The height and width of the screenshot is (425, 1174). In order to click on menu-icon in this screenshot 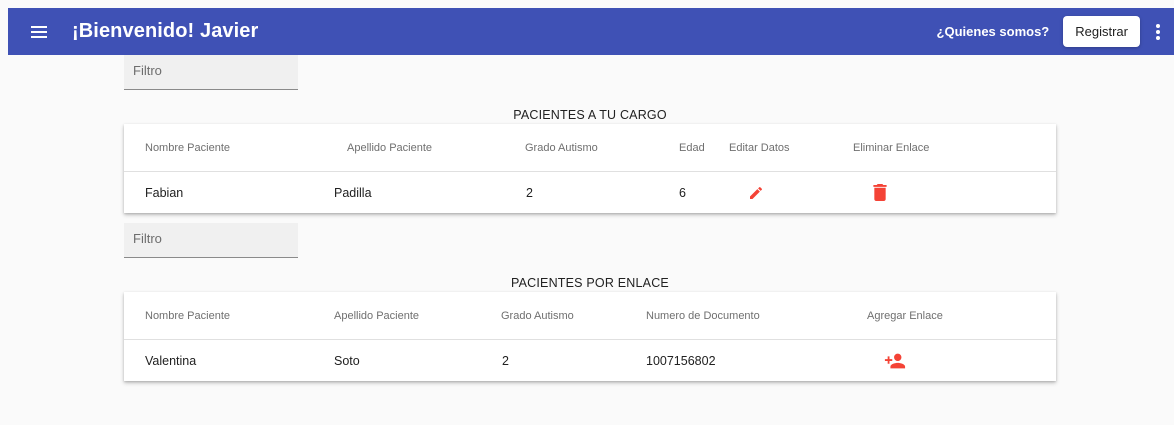, I will do `click(39, 32)`.